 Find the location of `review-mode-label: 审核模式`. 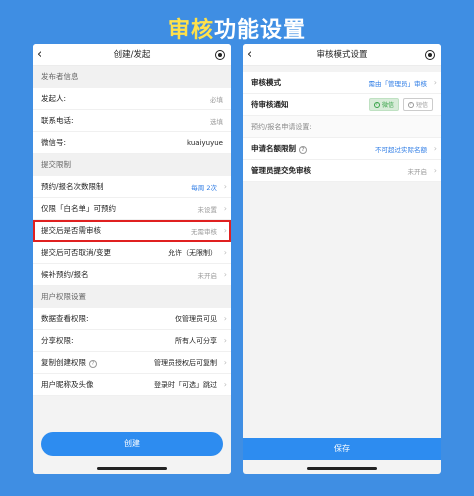

review-mode-label: 审核模式 is located at coordinates (266, 82).